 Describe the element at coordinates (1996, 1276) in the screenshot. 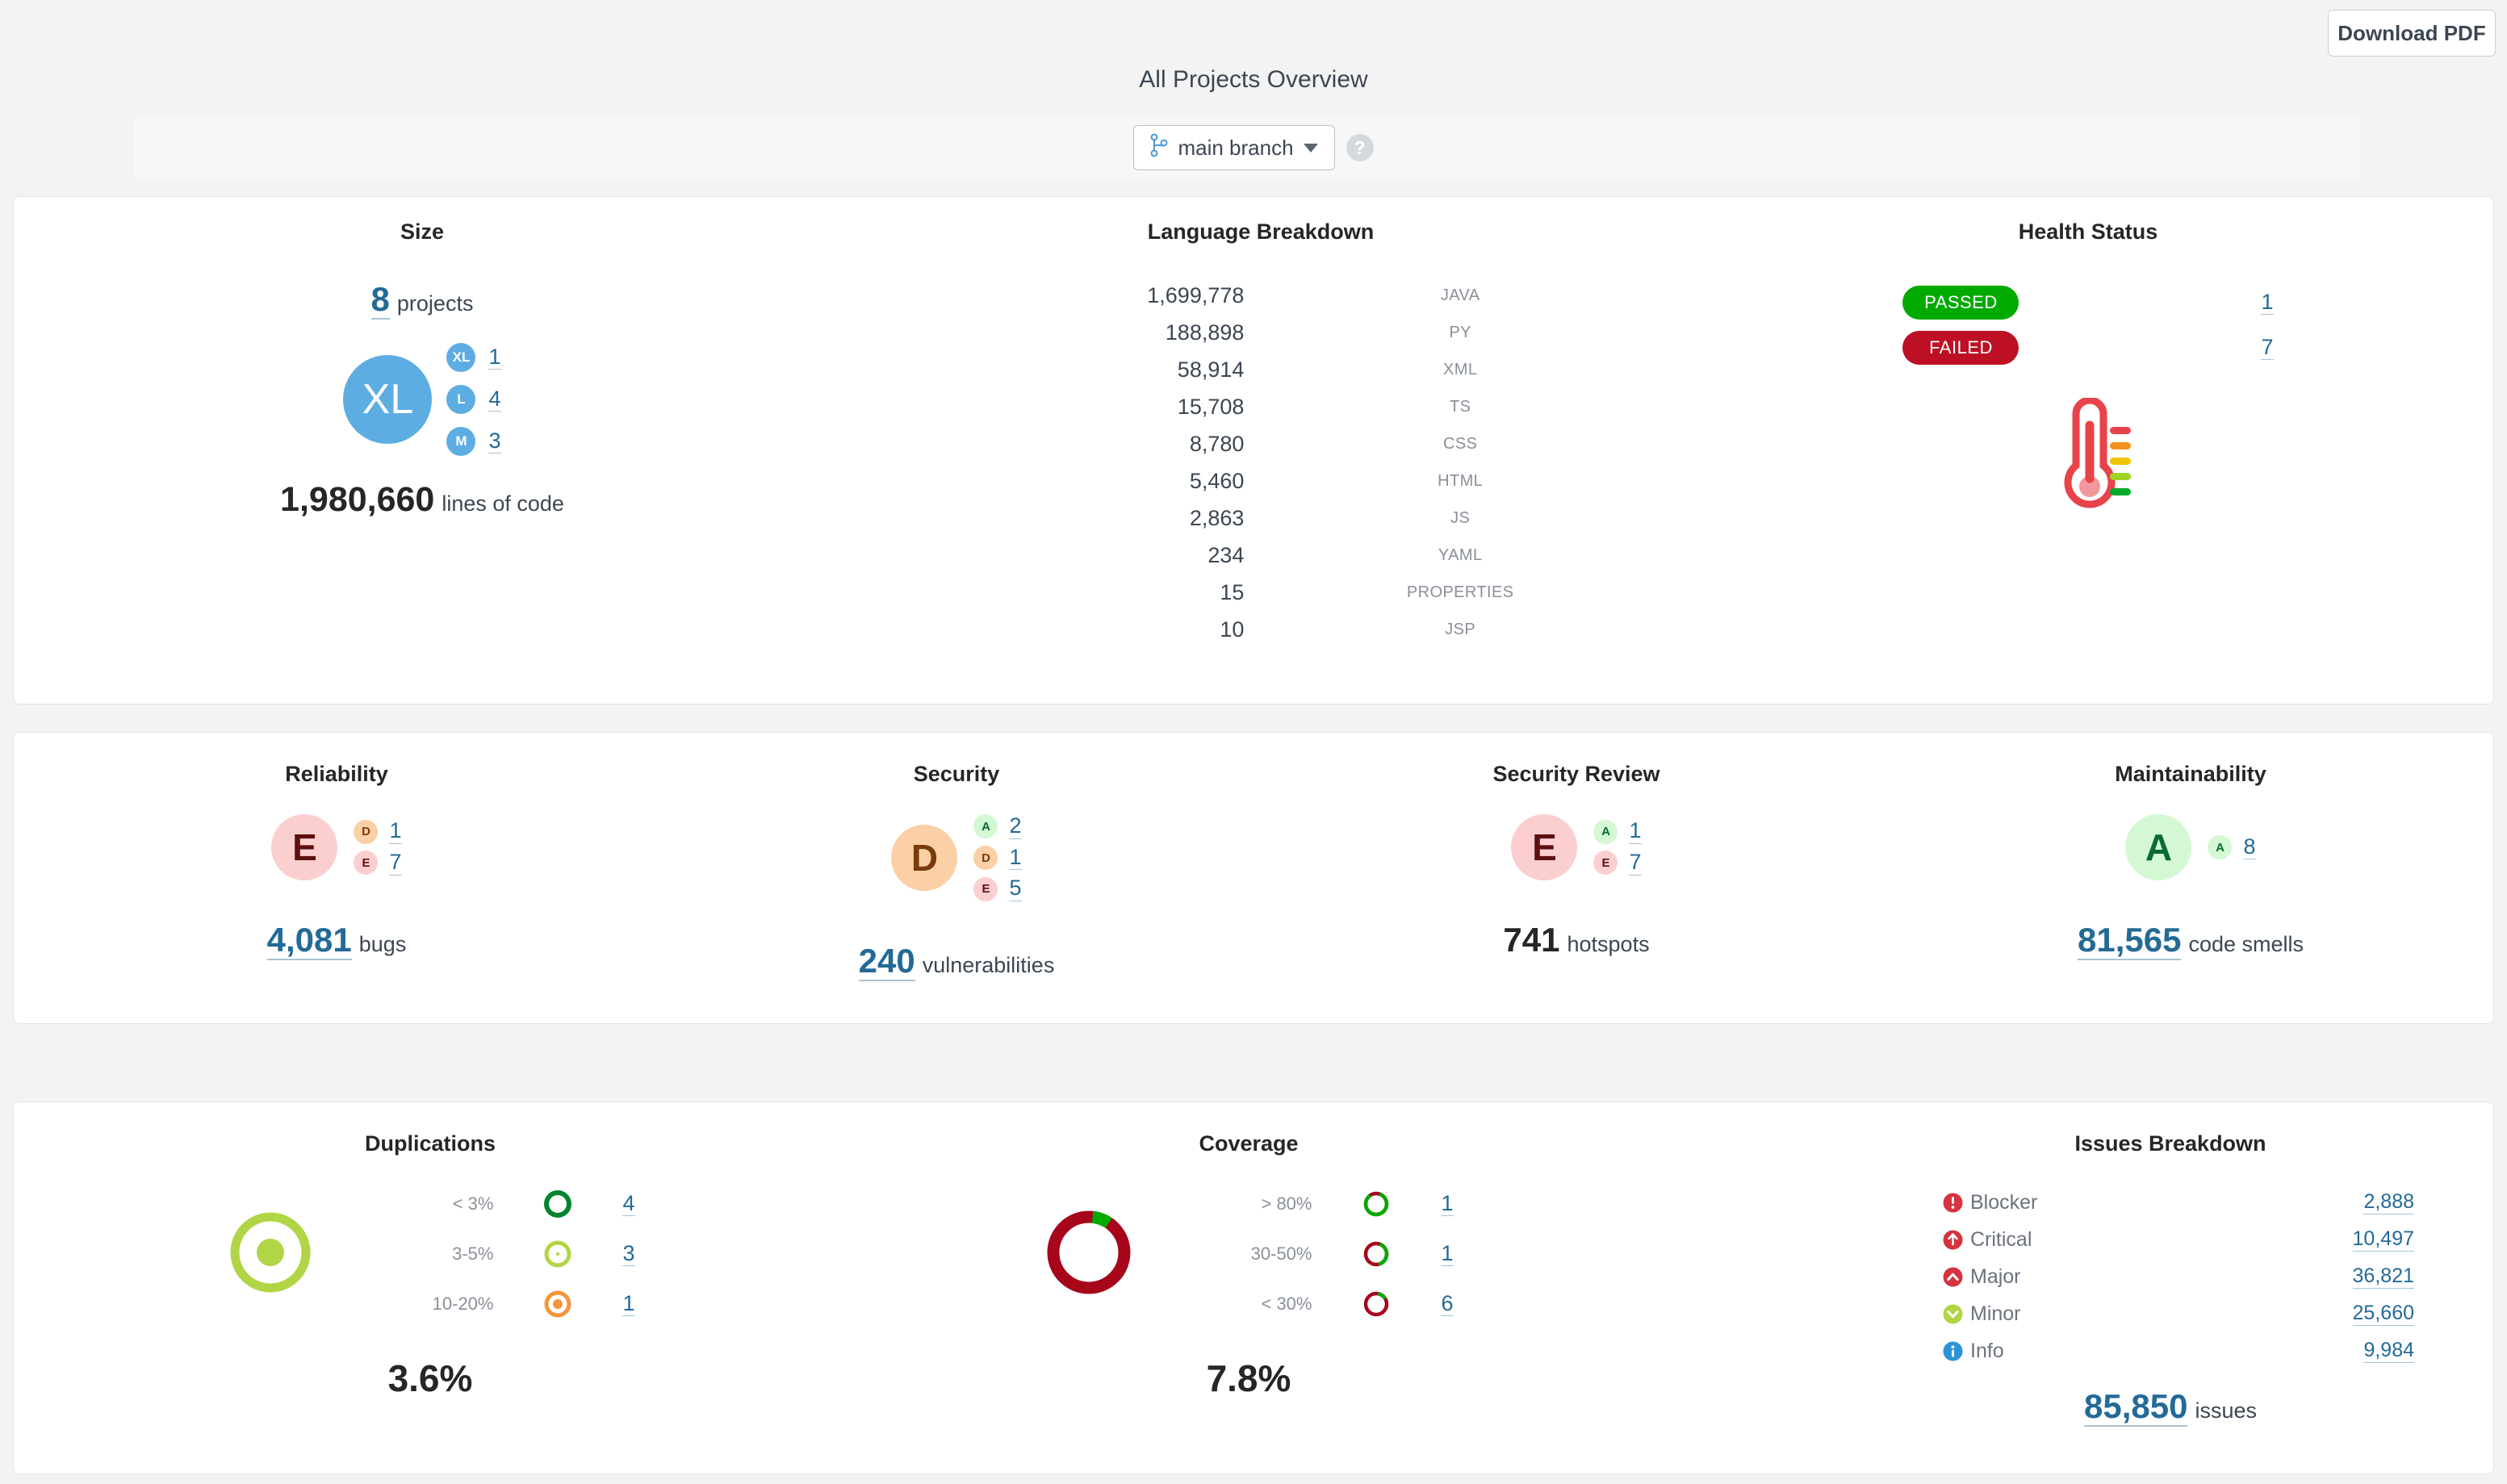

I see `issue-severity-label: Major` at that location.